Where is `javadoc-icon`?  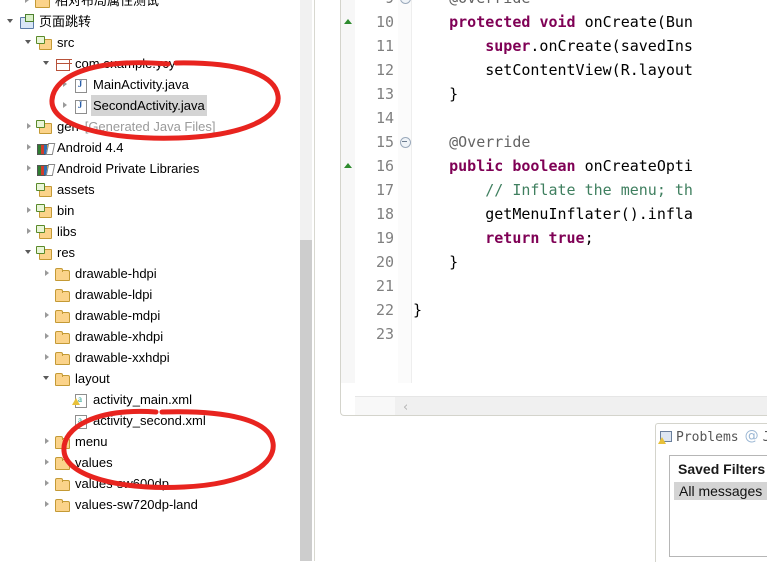
javadoc-icon is located at coordinates (752, 436).